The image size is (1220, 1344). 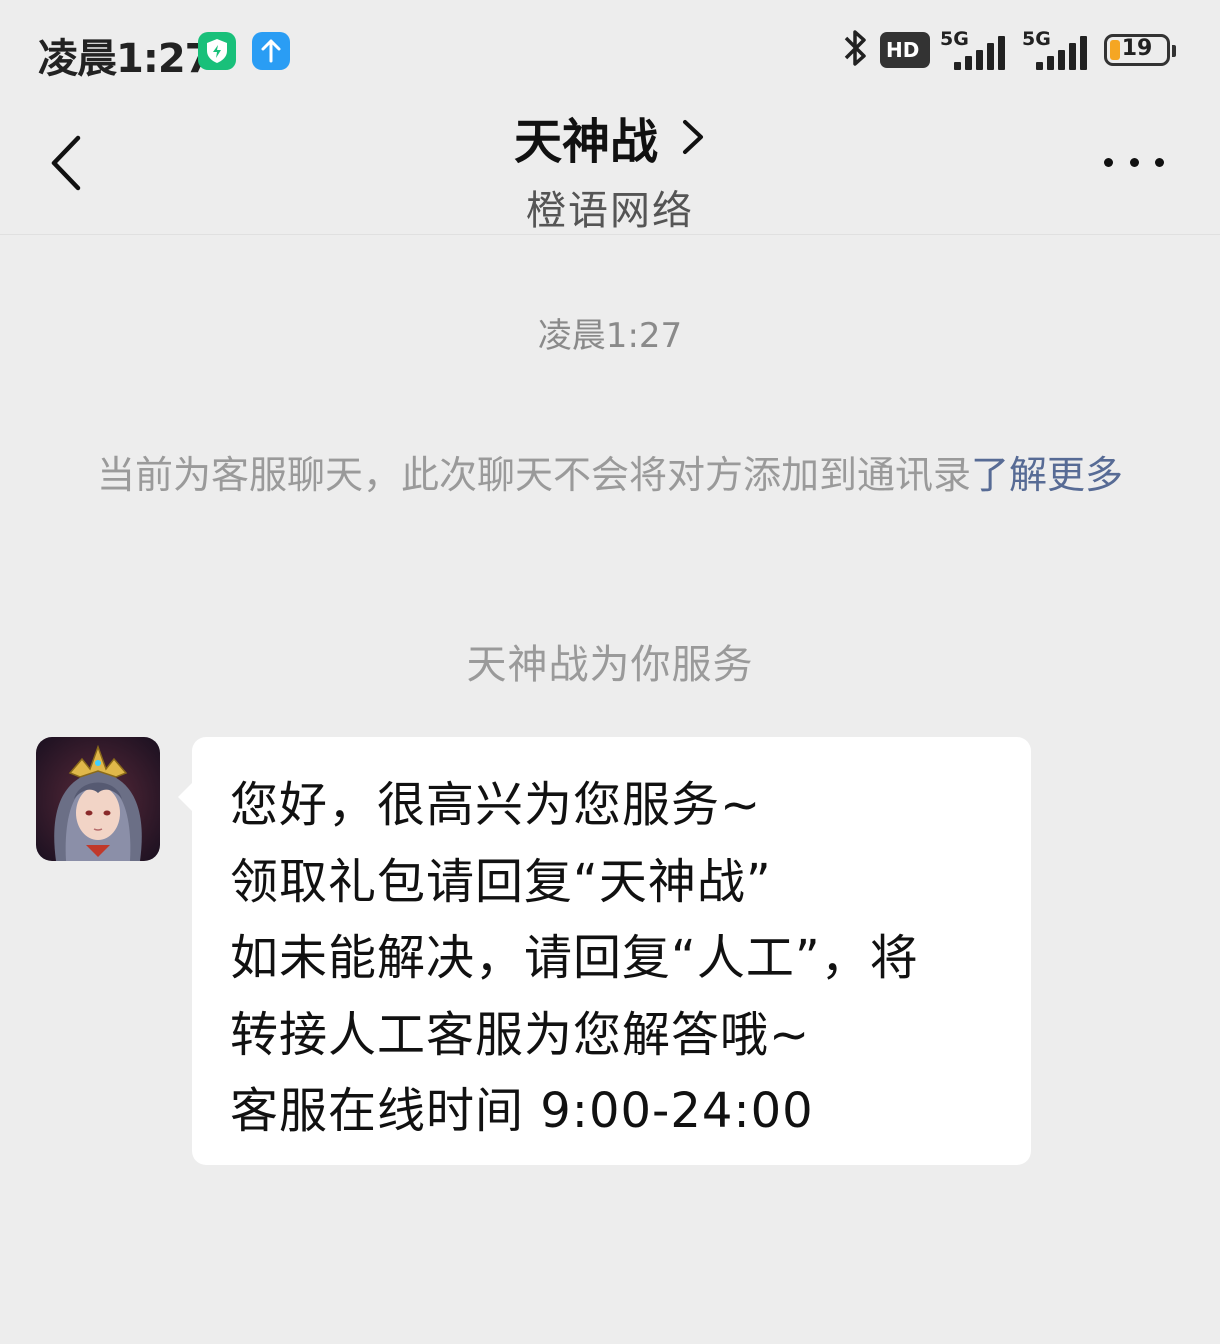 What do you see at coordinates (98, 799) in the screenshot?
I see `avatar` at bounding box center [98, 799].